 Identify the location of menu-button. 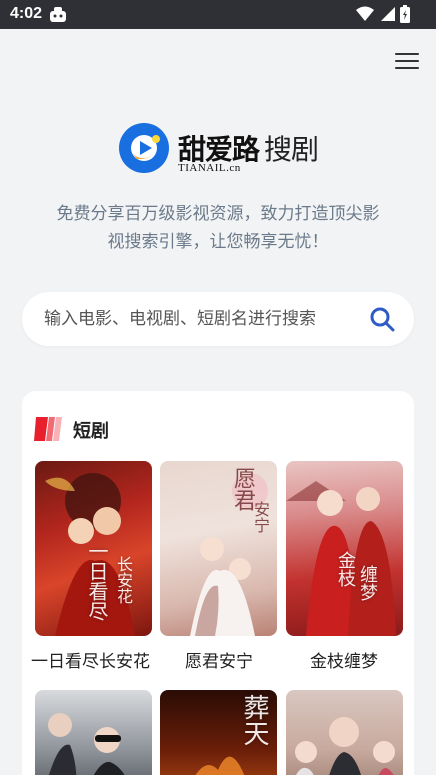
(407, 61).